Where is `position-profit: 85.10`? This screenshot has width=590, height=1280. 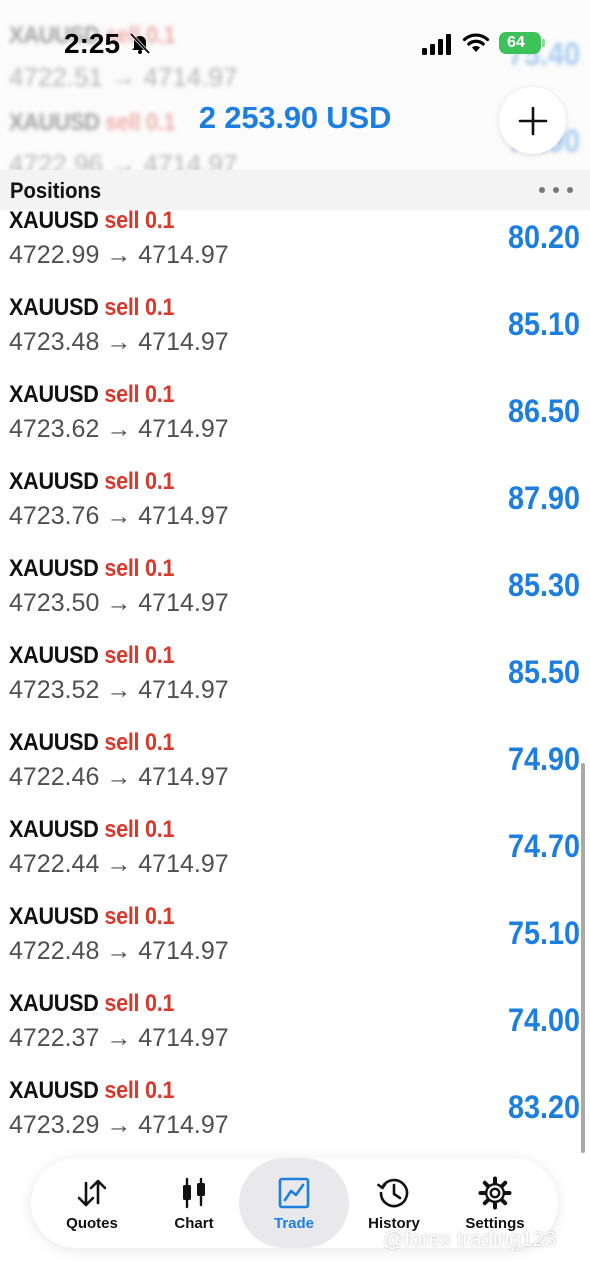 position-profit: 85.10 is located at coordinates (543, 324).